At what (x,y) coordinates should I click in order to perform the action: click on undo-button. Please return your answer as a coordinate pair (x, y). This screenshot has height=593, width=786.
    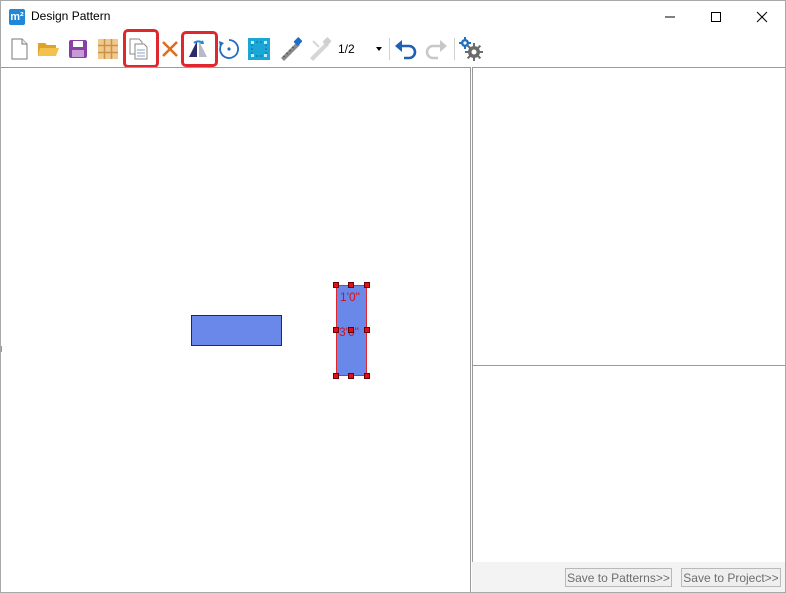
    Looking at the image, I should click on (406, 49).